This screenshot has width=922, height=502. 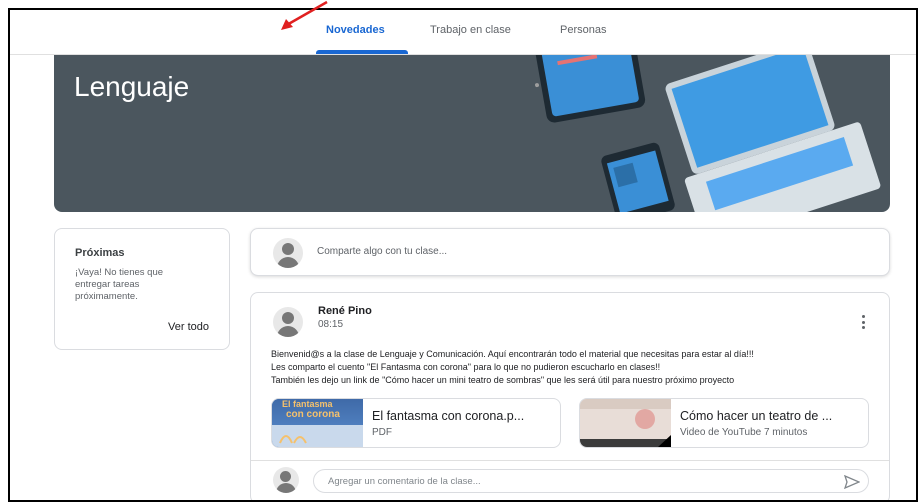 I want to click on tab-personas: Personas, so click(x=583, y=30).